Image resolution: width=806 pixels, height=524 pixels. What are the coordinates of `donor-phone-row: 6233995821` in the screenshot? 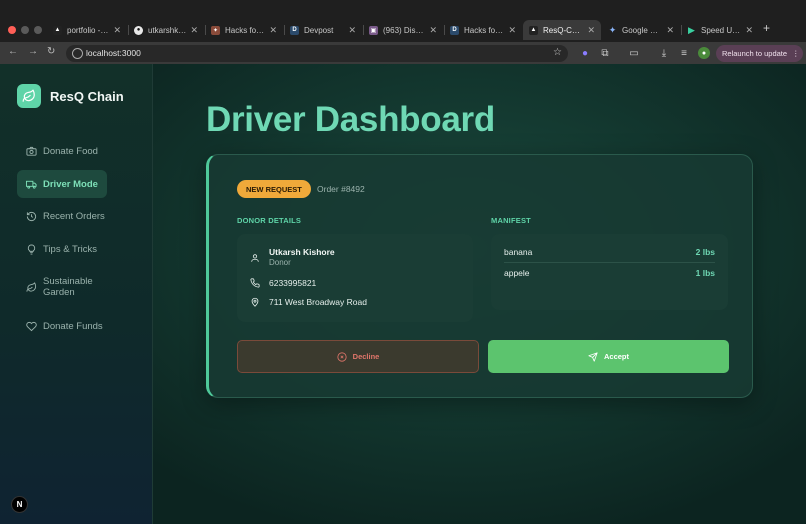 It's located at (283, 283).